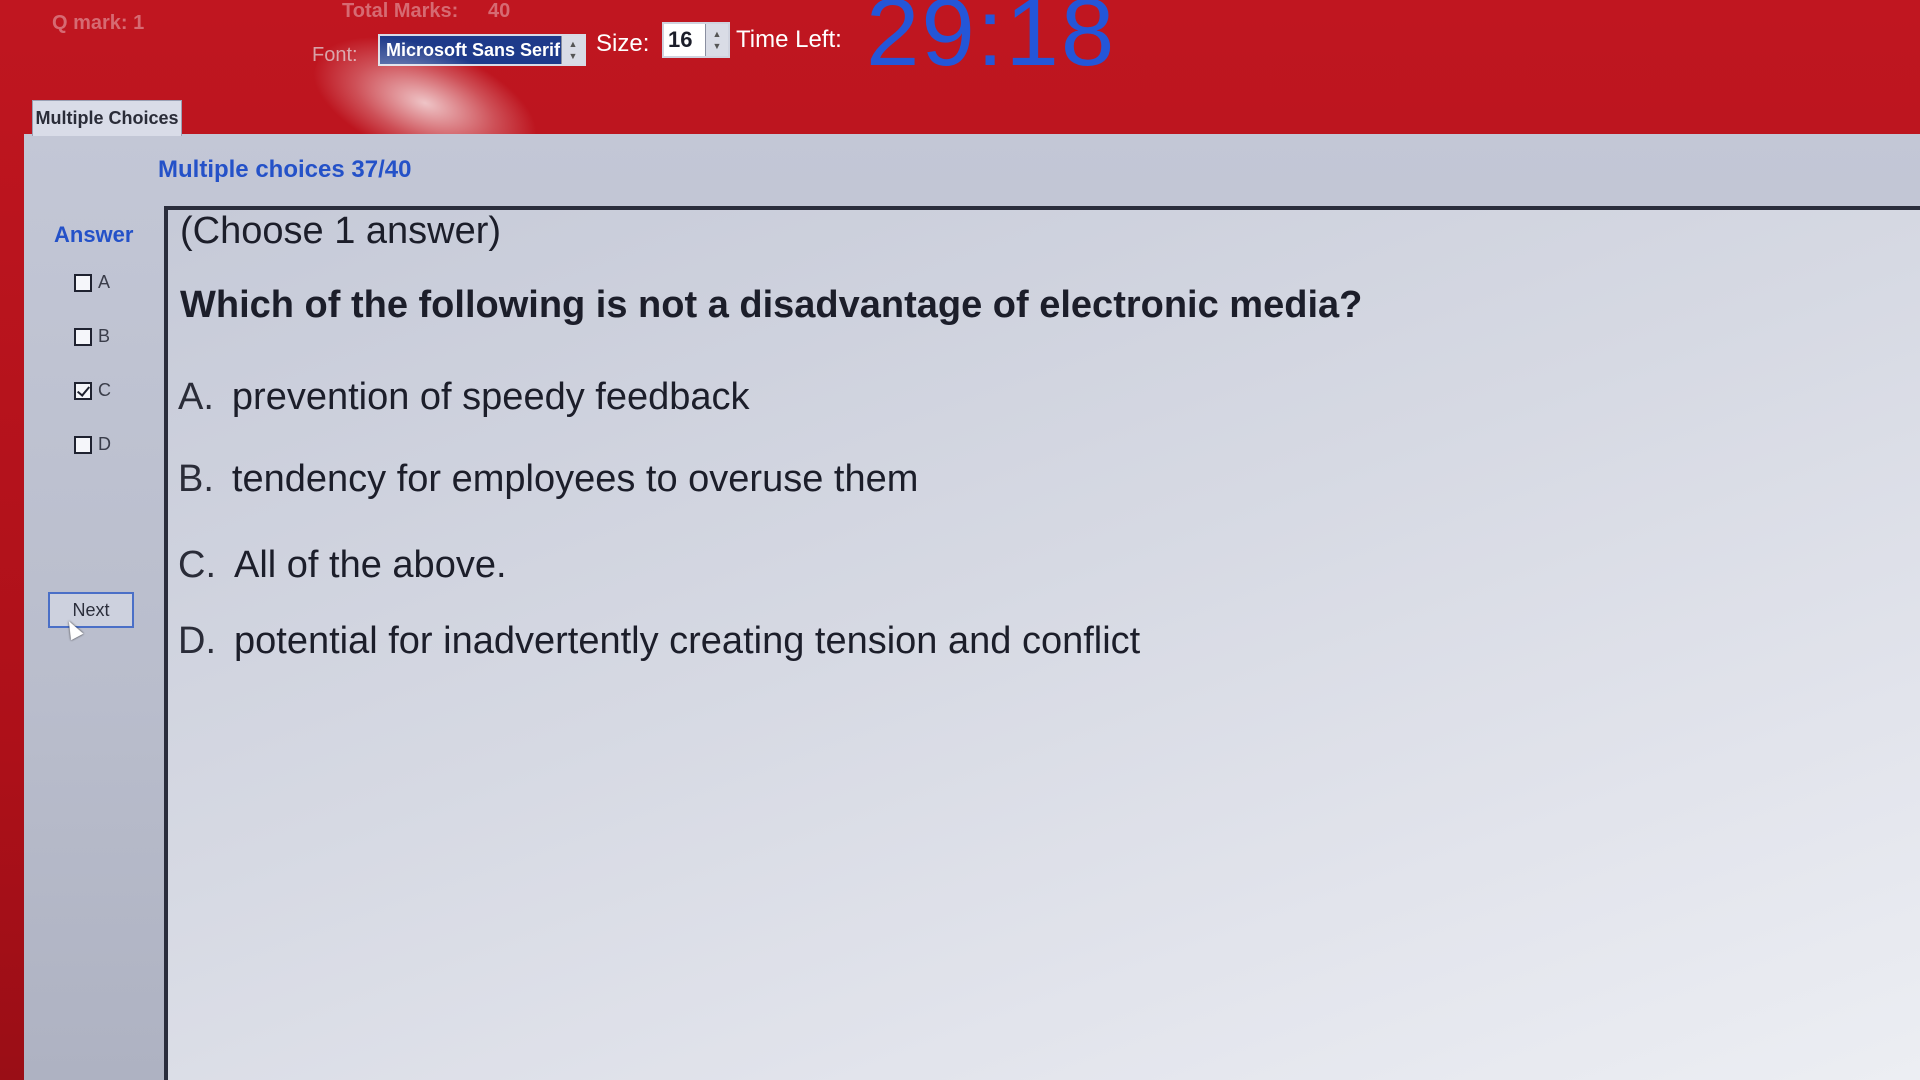  What do you see at coordinates (370, 565) in the screenshot?
I see `option-text: All of the above.` at bounding box center [370, 565].